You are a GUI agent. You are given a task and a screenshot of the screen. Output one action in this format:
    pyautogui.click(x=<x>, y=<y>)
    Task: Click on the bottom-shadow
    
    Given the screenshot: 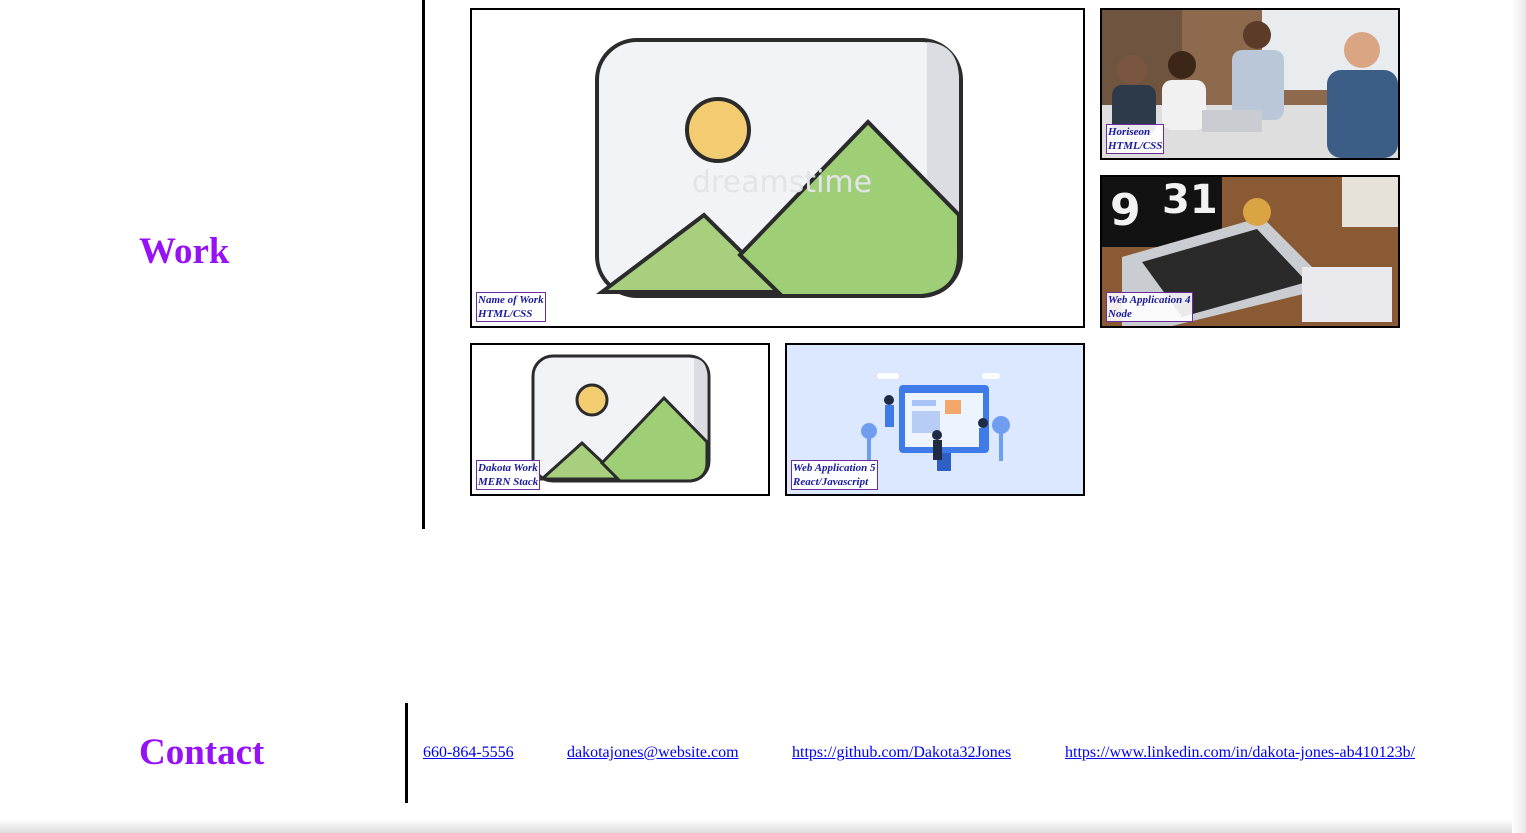 What is the action you would take?
    pyautogui.click(x=756, y=826)
    